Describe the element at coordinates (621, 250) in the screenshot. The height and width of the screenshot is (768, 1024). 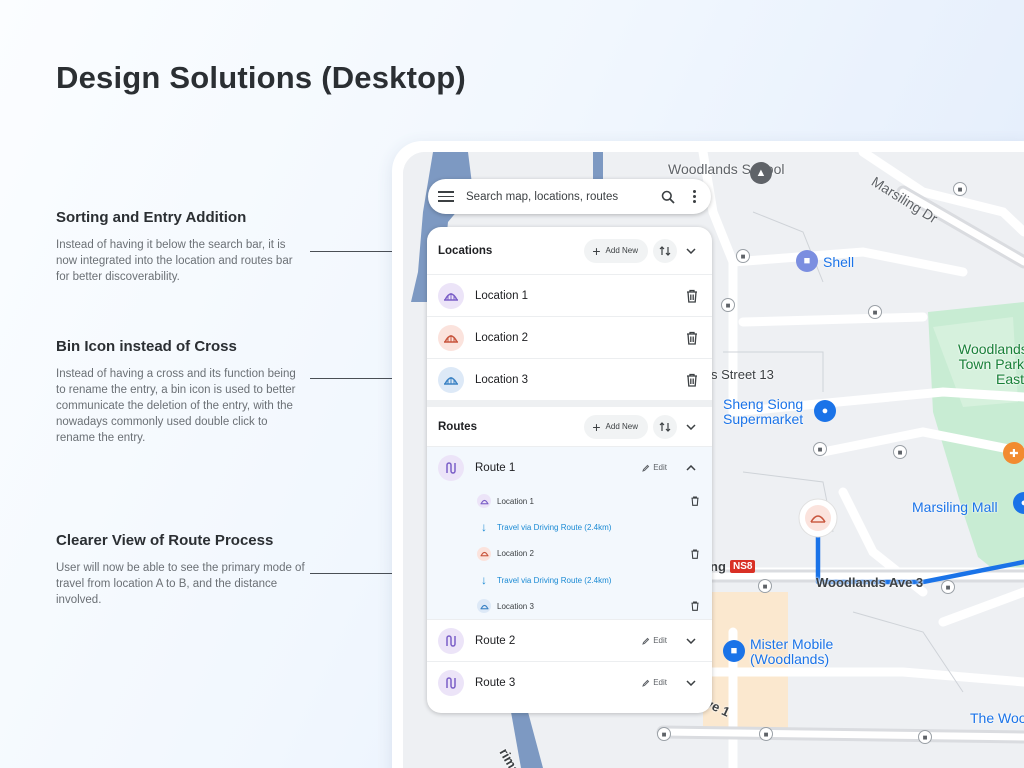
I see `add-location-label: Add New` at that location.